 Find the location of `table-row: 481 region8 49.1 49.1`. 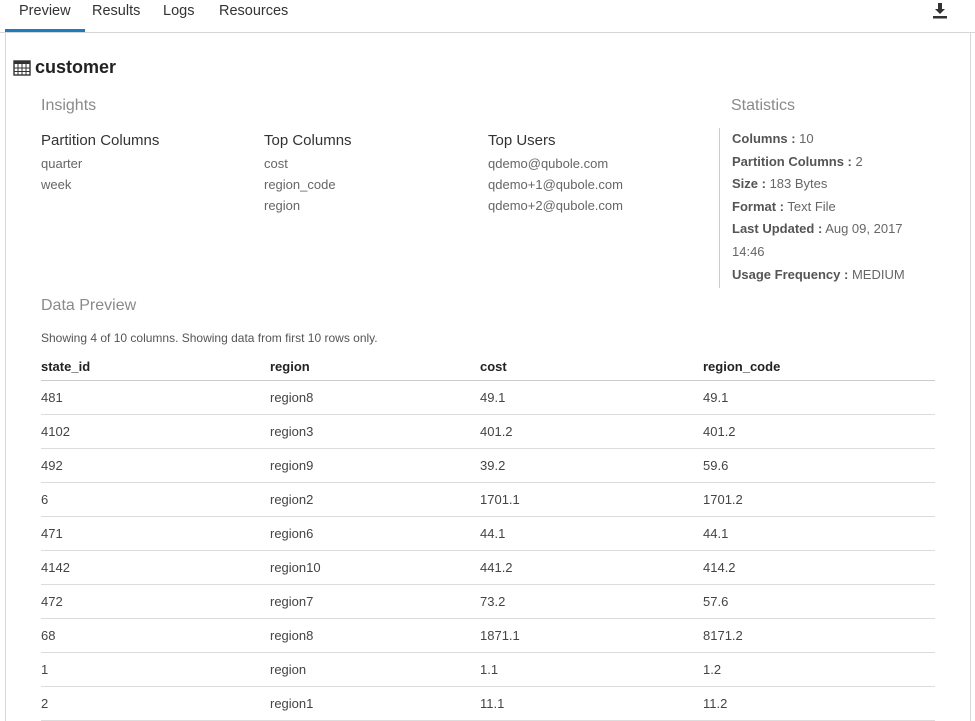

table-row: 481 region8 49.1 49.1 is located at coordinates (488, 398).